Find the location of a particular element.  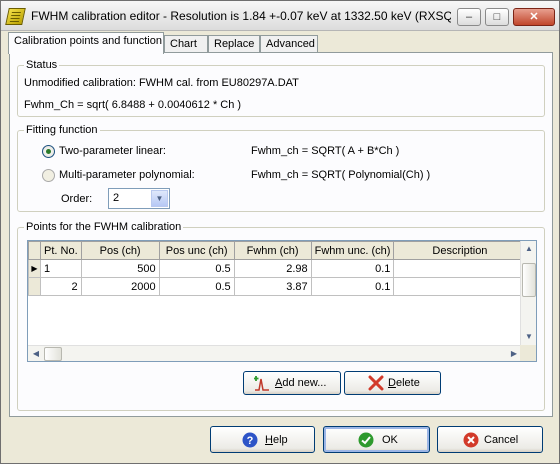

column-header-pt-no: Pt. No. is located at coordinates (61, 250).